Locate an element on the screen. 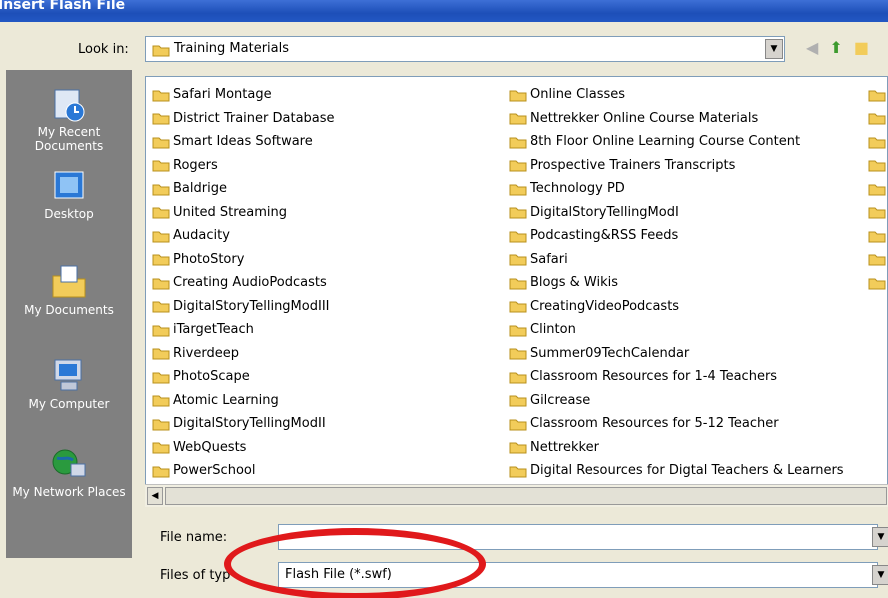  folder-item: Online Classes is located at coordinates (676, 95).